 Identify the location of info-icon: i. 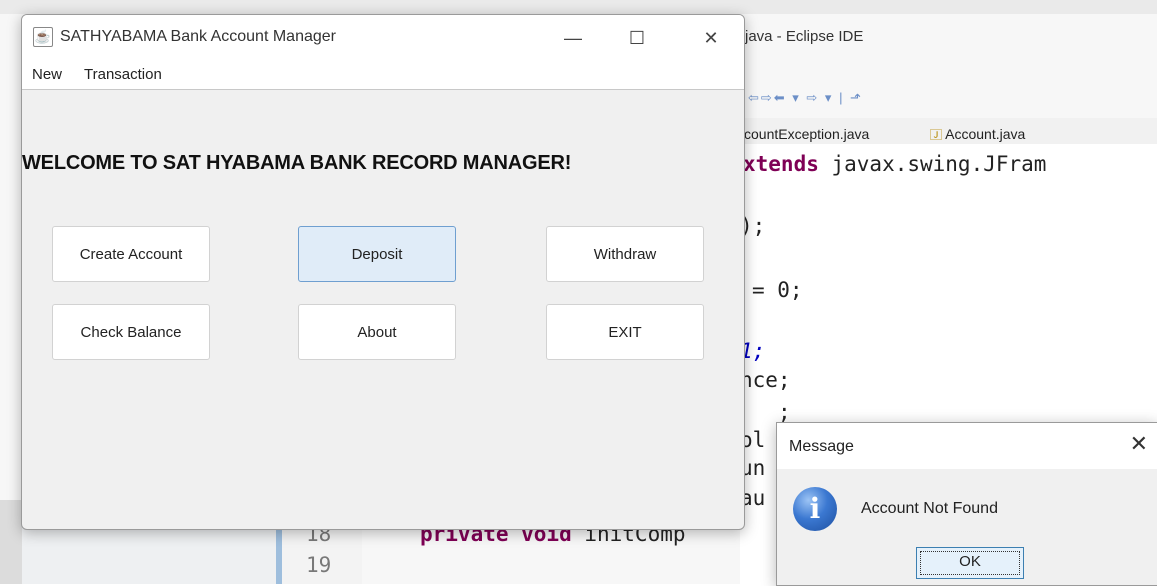
(815, 509).